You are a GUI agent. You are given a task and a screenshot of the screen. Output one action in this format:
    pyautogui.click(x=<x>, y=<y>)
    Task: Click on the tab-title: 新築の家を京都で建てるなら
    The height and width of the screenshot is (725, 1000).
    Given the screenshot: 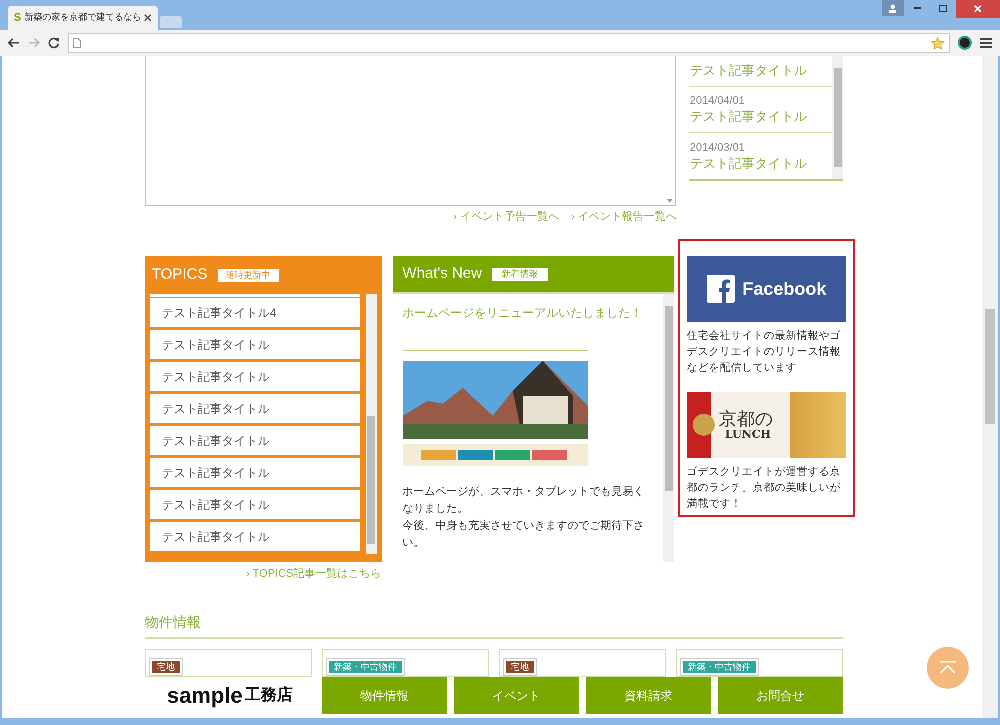 What is the action you would take?
    pyautogui.click(x=83, y=17)
    